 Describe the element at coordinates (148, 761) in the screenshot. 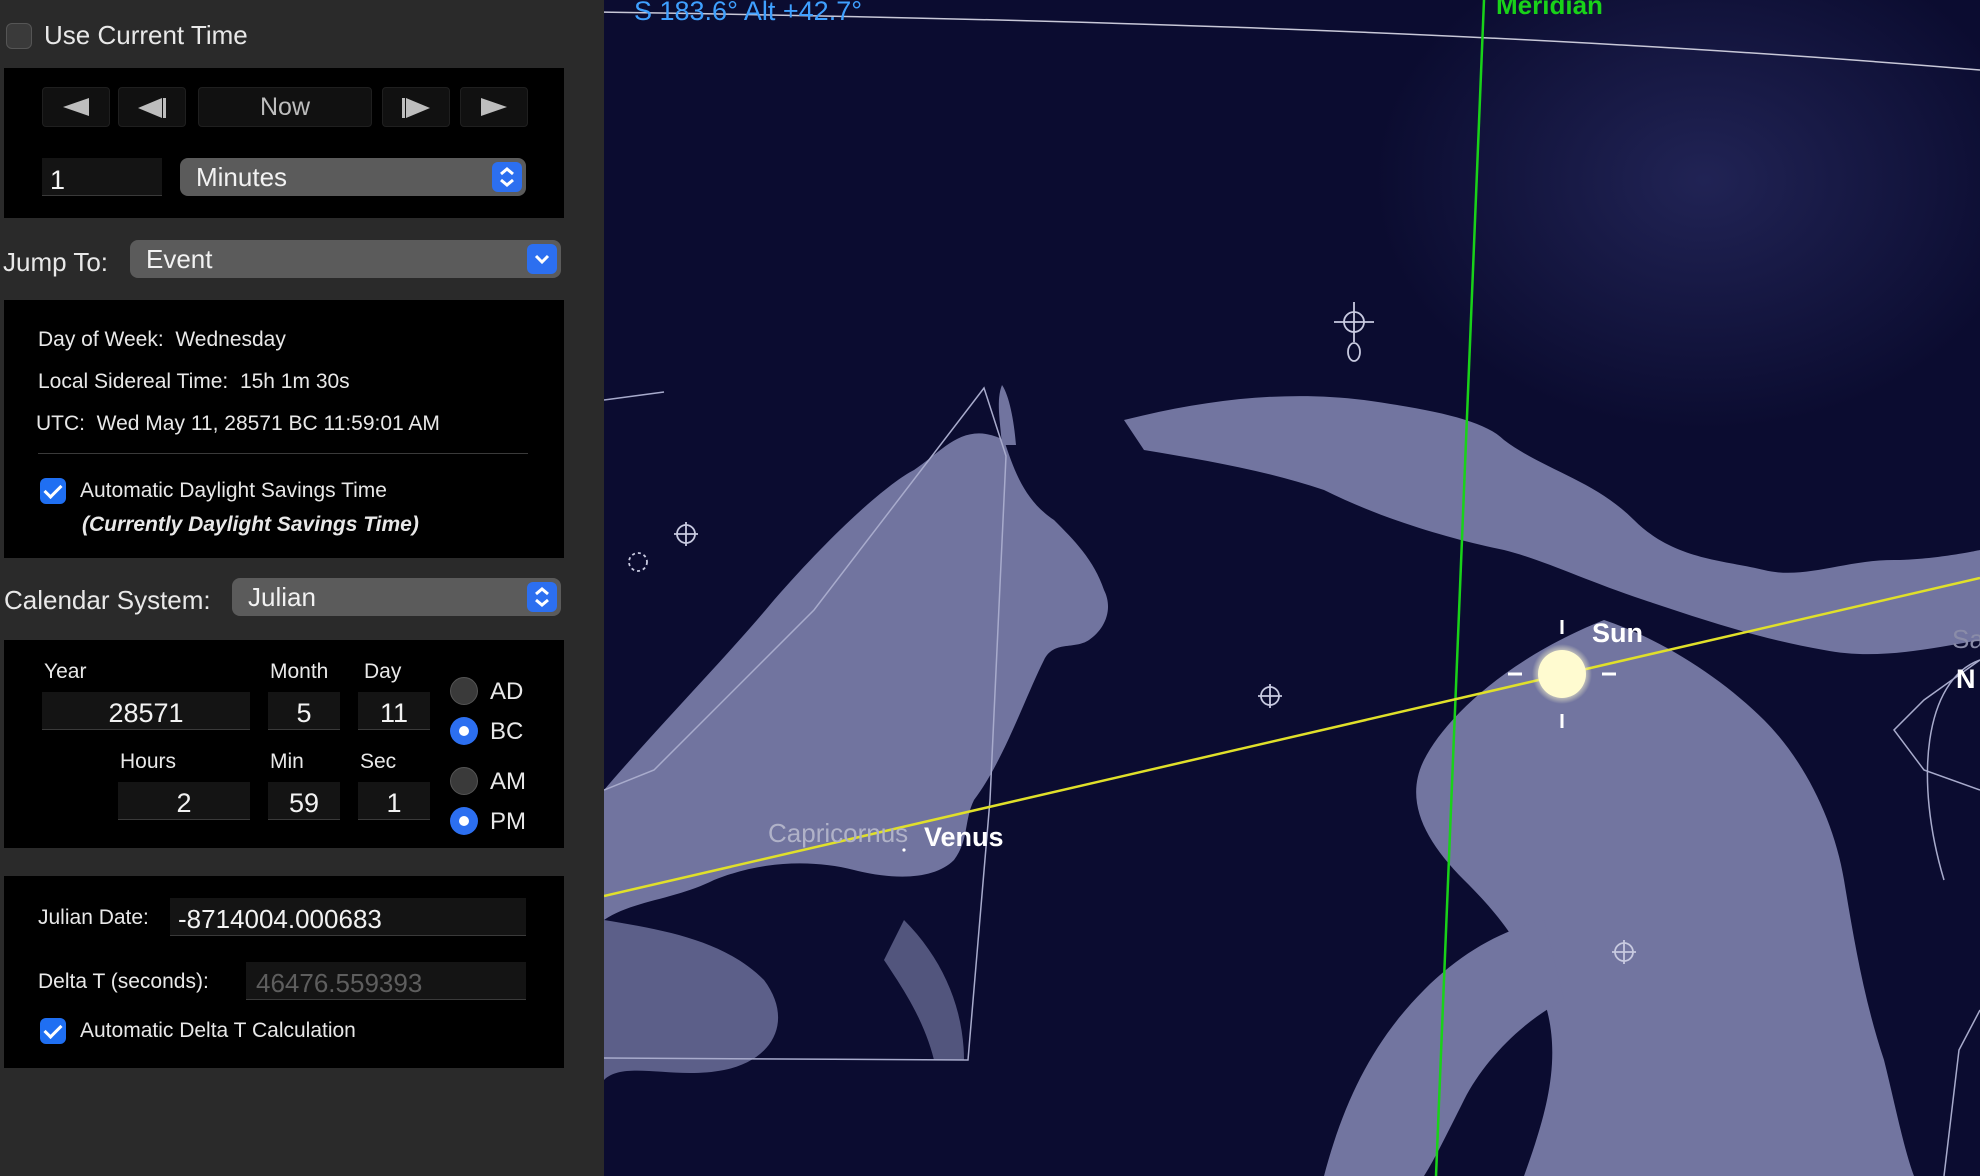

I see `hours-label: Hours` at that location.